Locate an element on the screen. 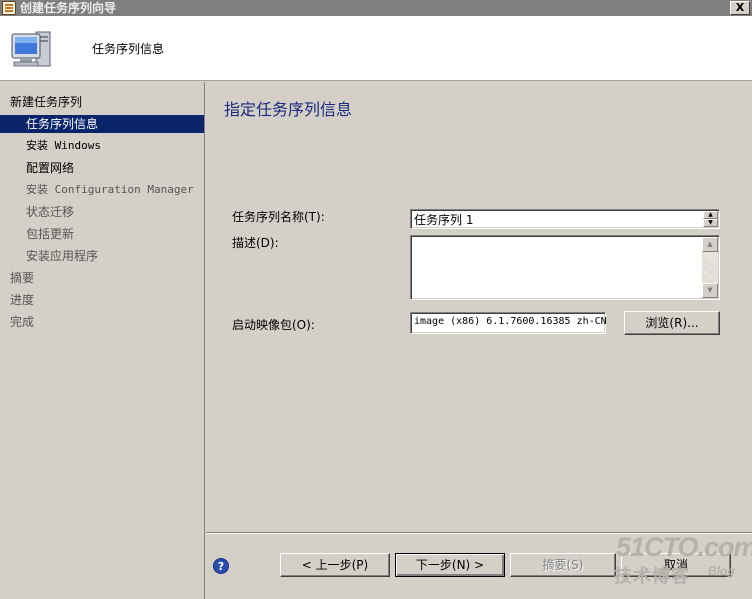 The height and width of the screenshot is (599, 752). boot-image-field: image (x86) 6.1.7600.16385 zh-CN is located at coordinates (508, 323).